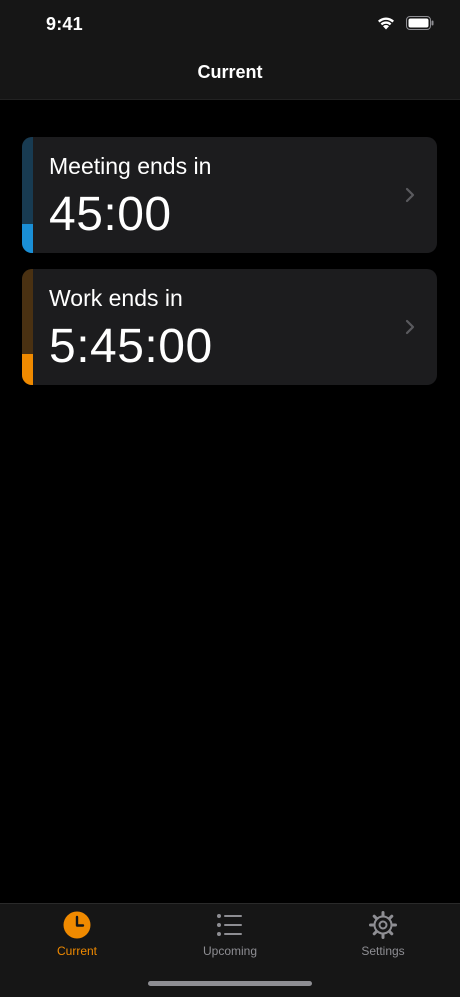 This screenshot has width=460, height=997. What do you see at coordinates (420, 22) in the screenshot?
I see `battery-icon` at bounding box center [420, 22].